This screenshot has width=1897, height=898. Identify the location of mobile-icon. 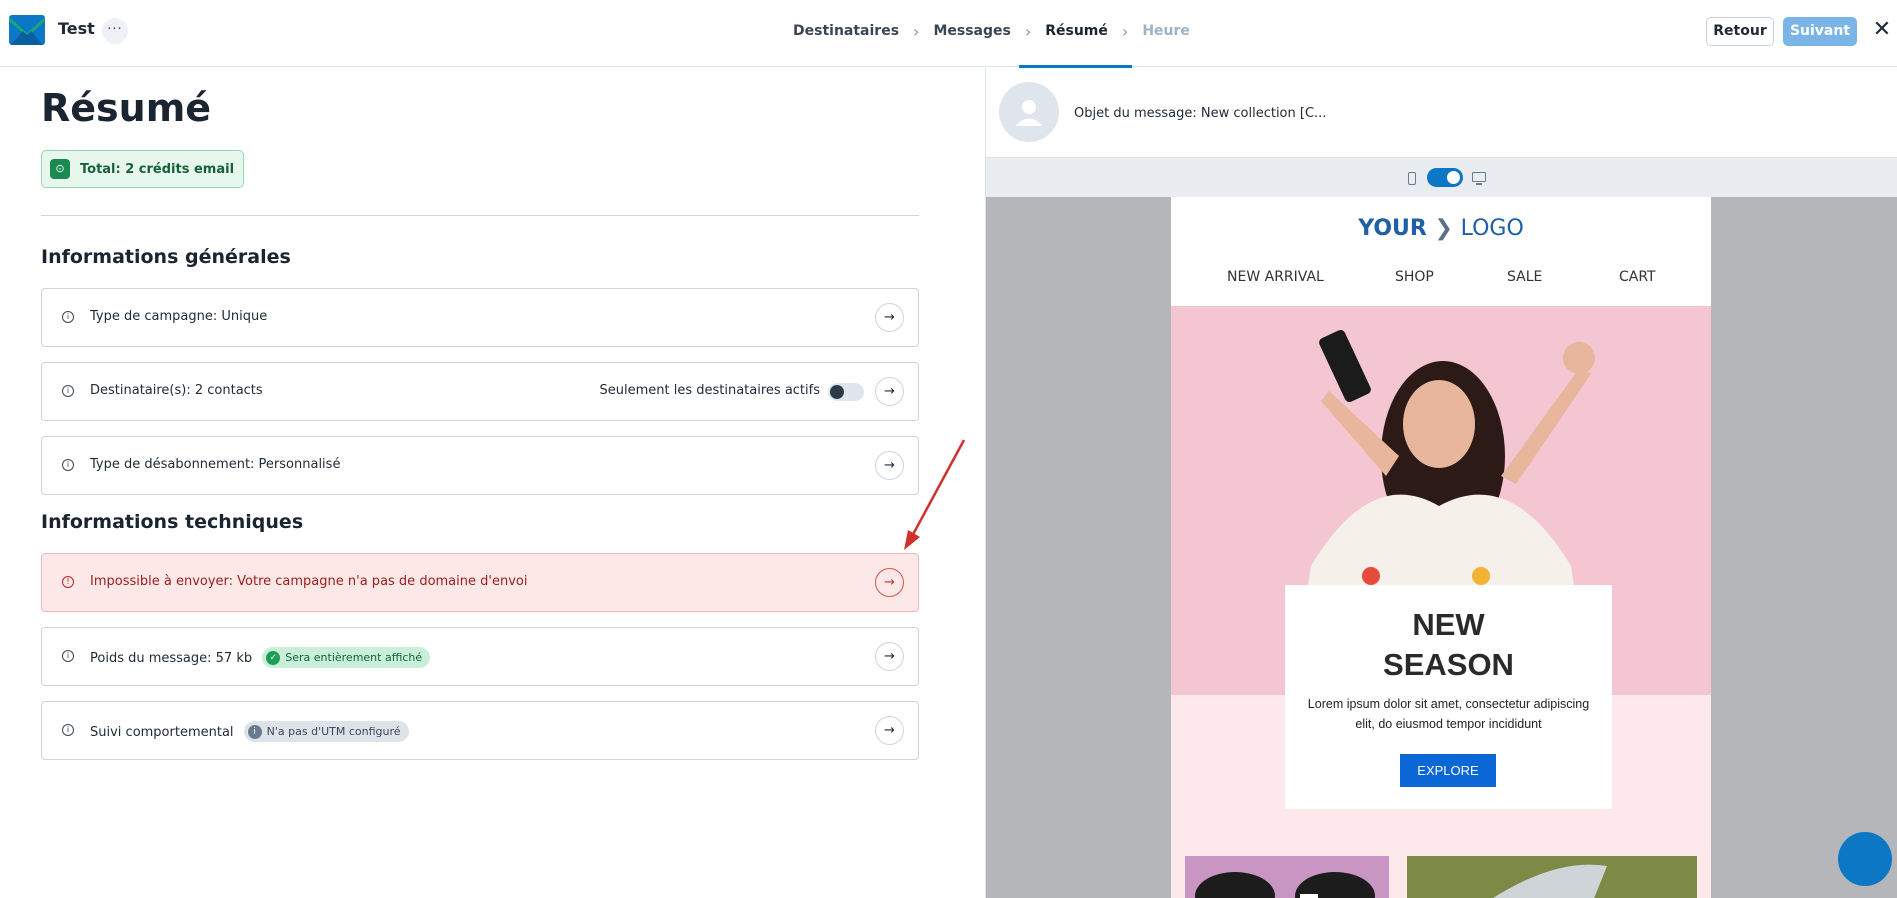
(1412, 178).